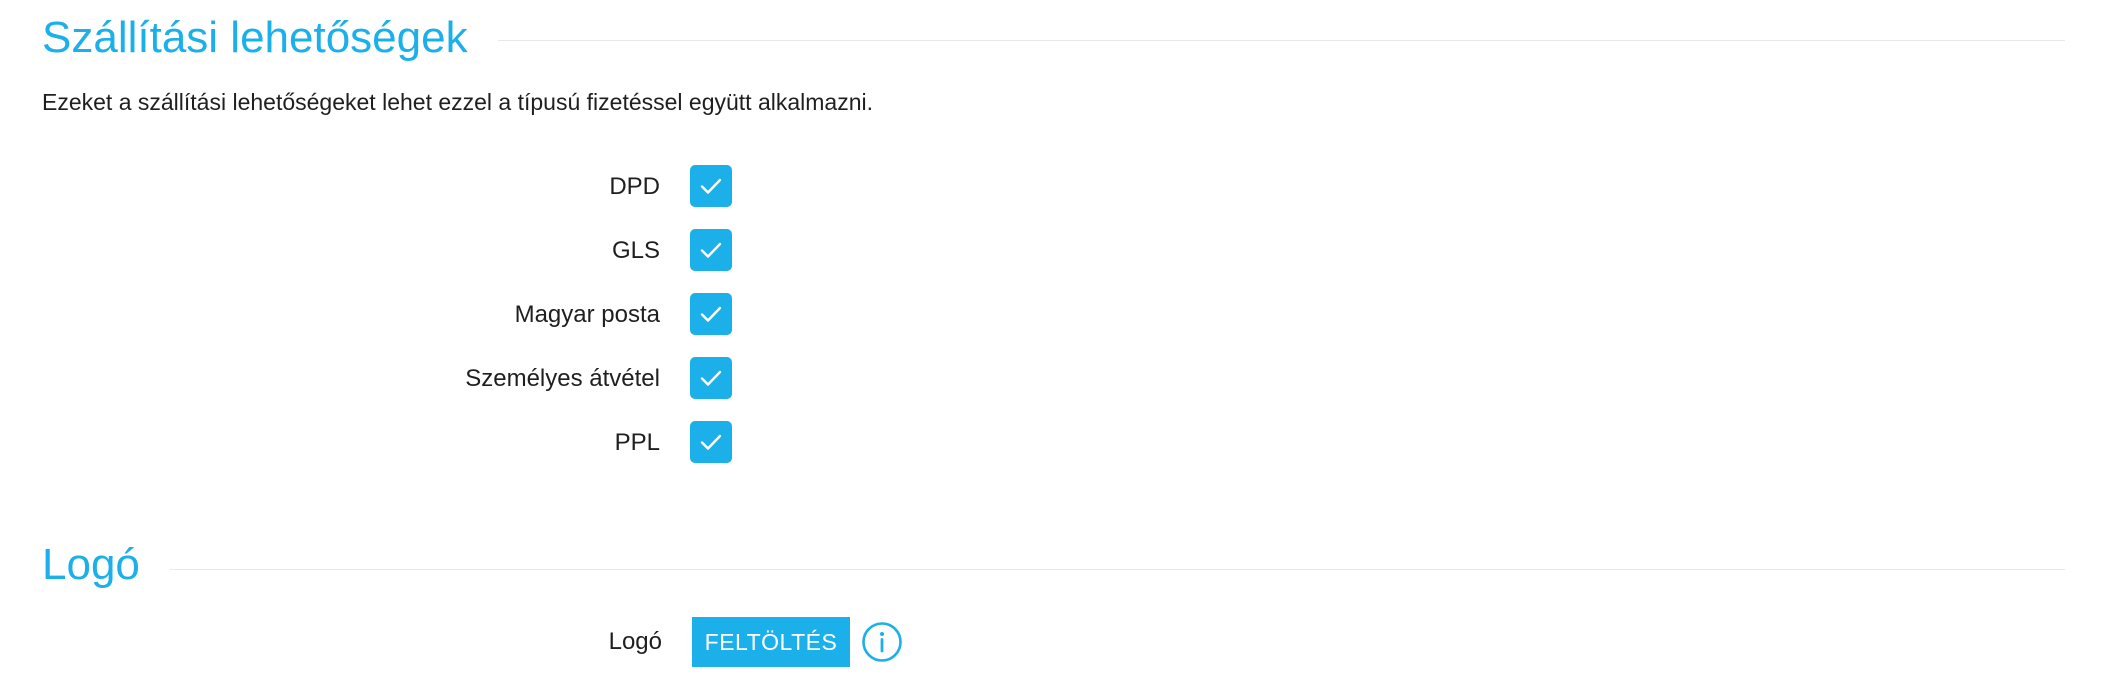  I want to click on gls-checkbox, so click(711, 250).